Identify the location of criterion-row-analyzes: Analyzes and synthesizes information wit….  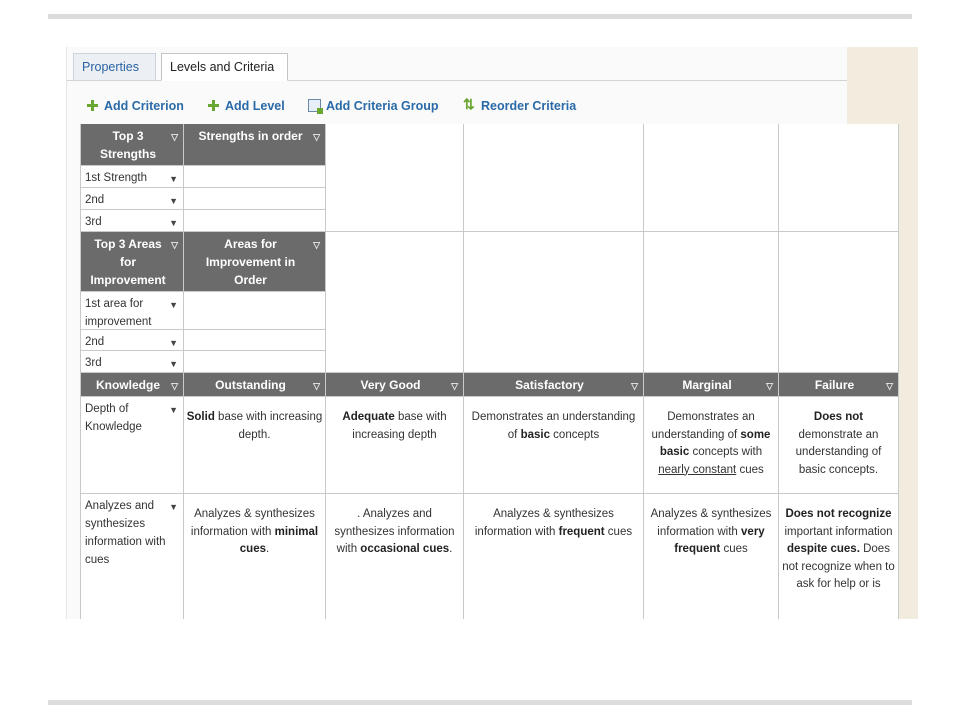
(132, 556).